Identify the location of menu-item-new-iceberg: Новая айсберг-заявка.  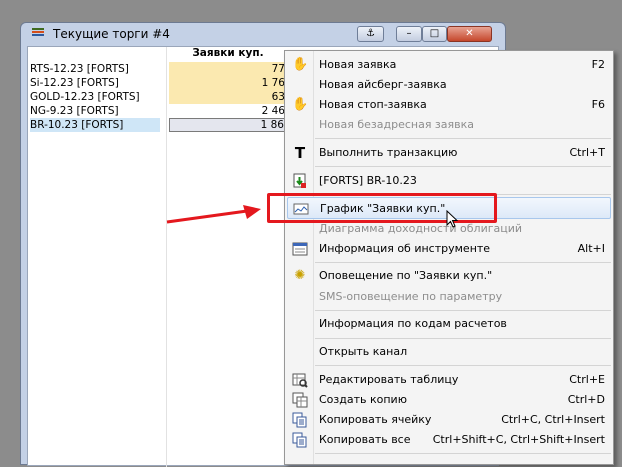
(449, 85).